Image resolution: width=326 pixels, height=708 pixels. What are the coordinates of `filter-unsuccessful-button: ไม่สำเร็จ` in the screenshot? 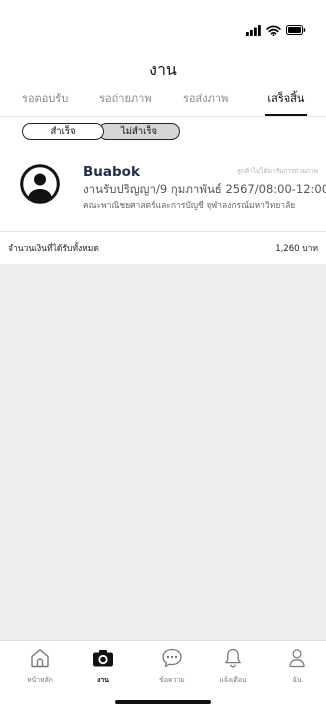 It's located at (139, 131).